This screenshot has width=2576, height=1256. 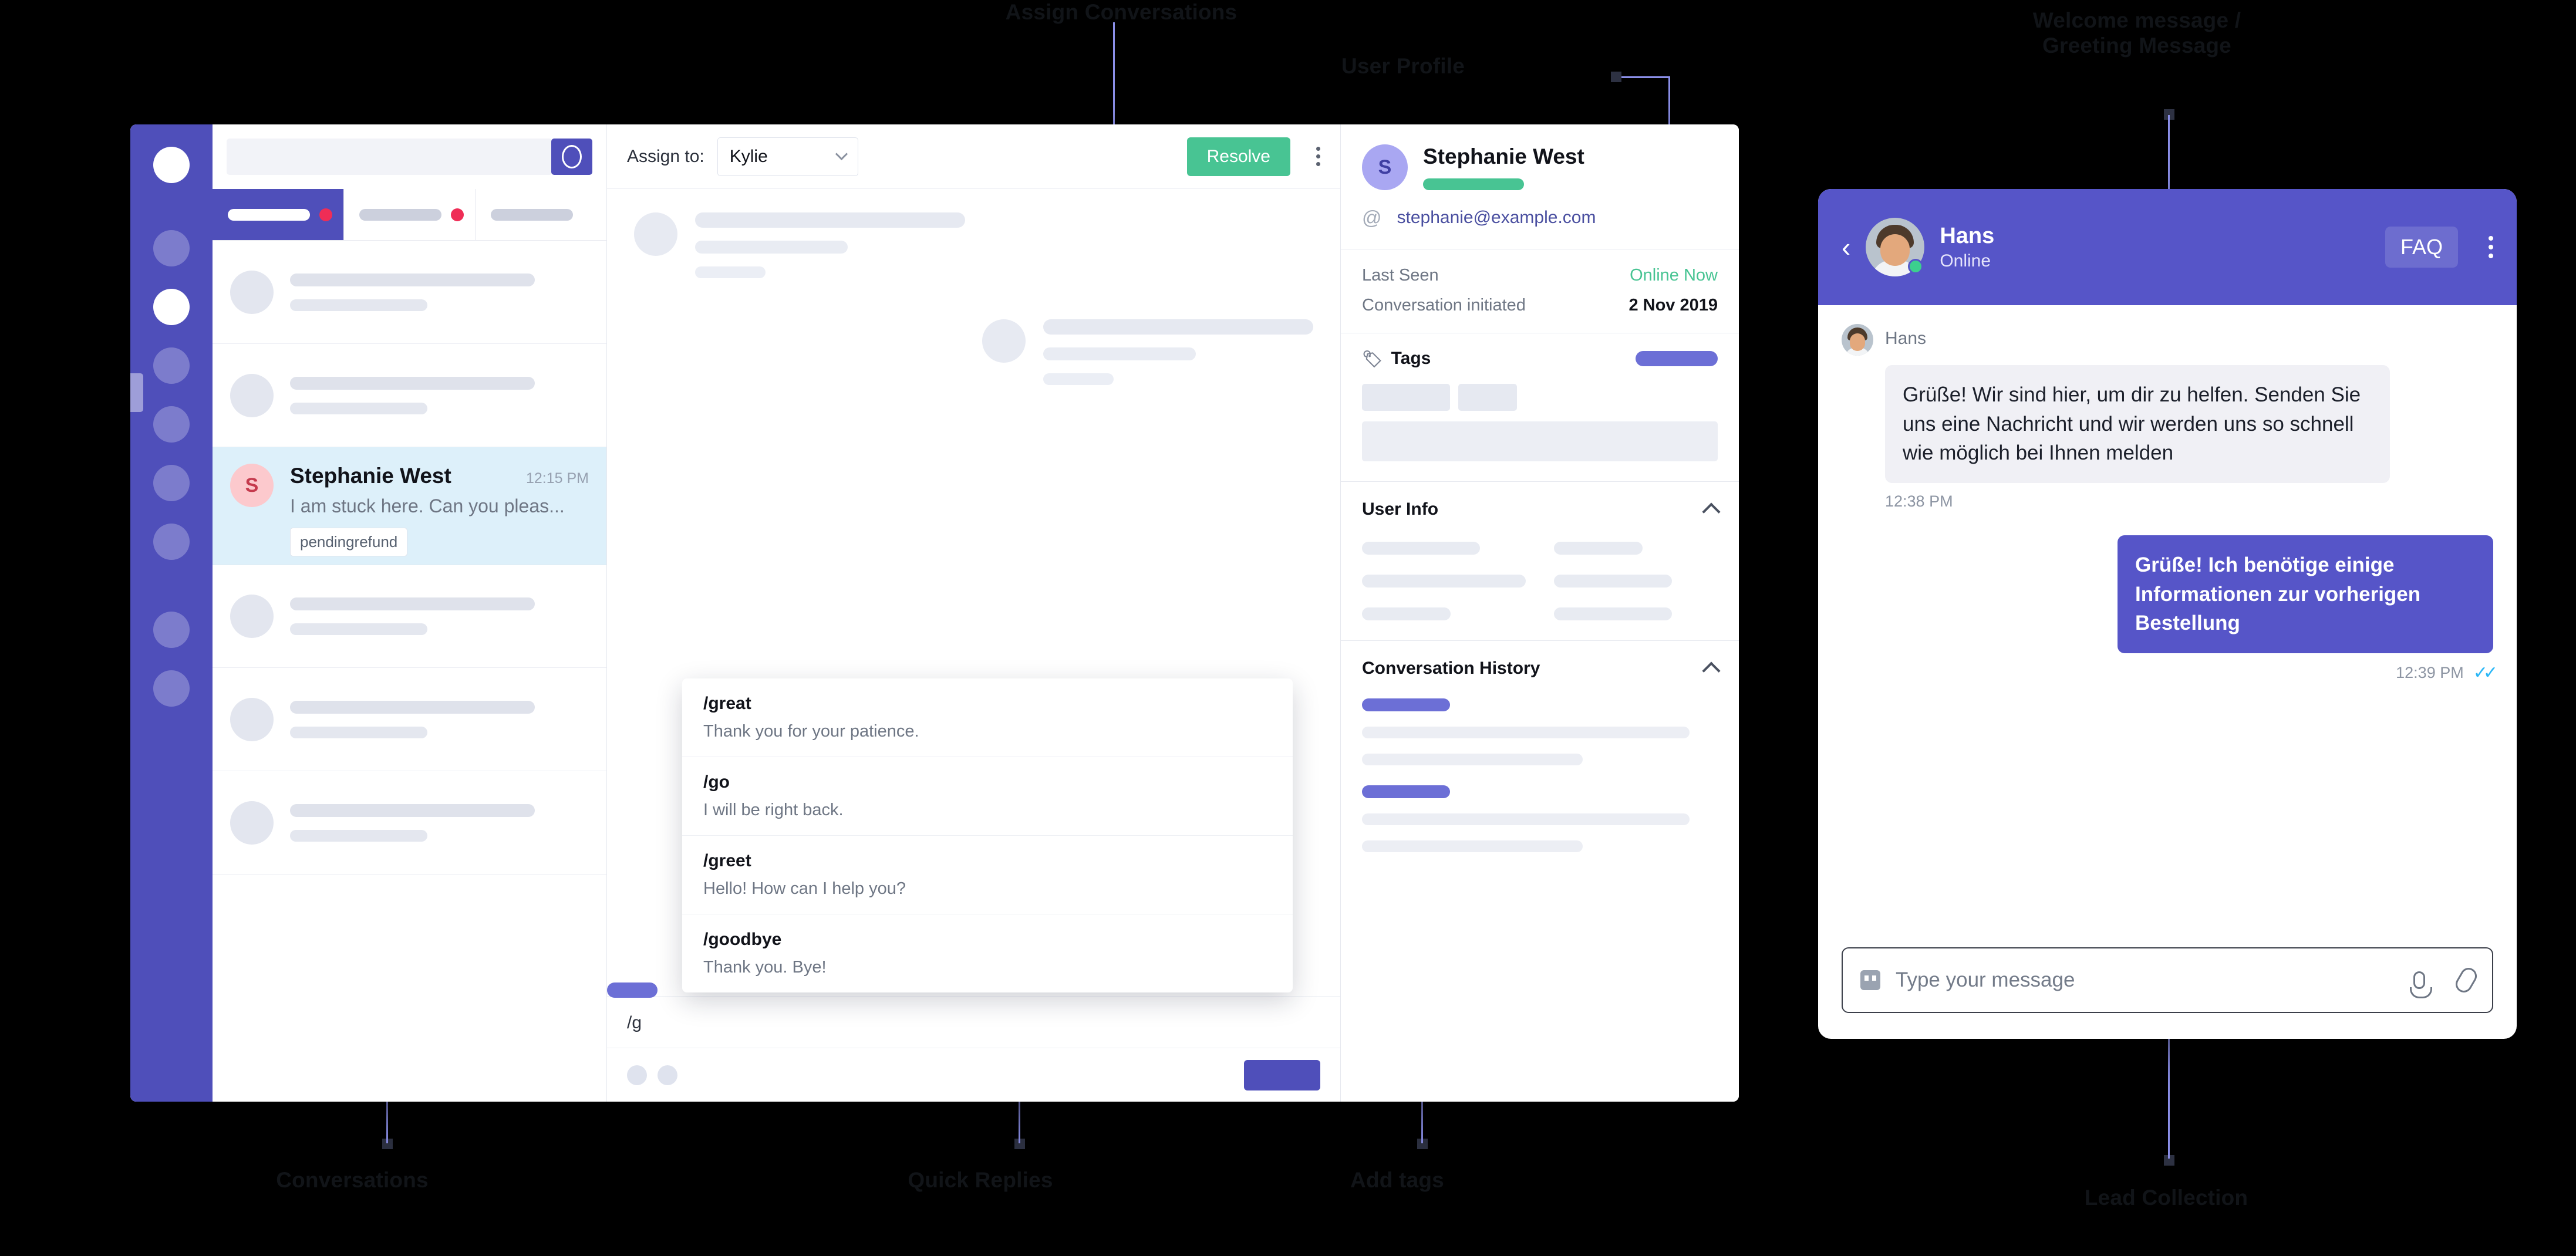 I want to click on sidebar-icon-conversations, so click(x=171, y=307).